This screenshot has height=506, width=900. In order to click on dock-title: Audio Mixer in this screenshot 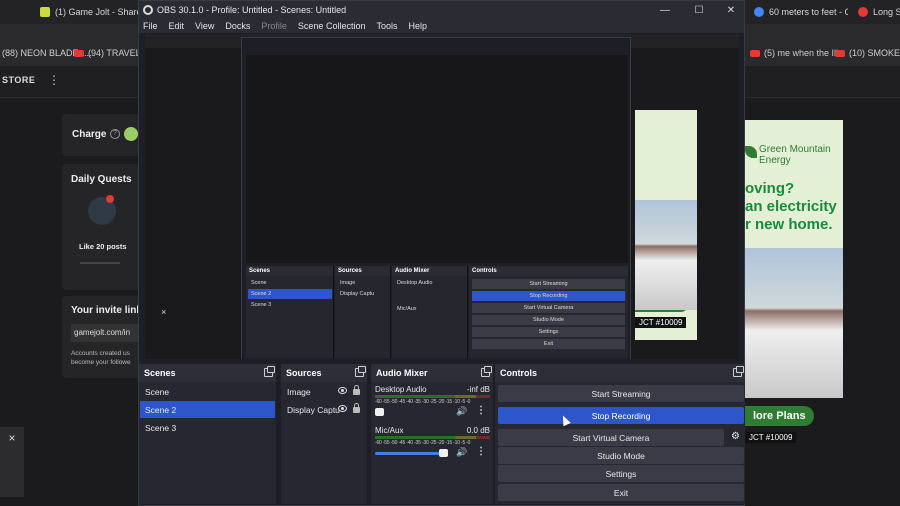, I will do `click(432, 373)`.